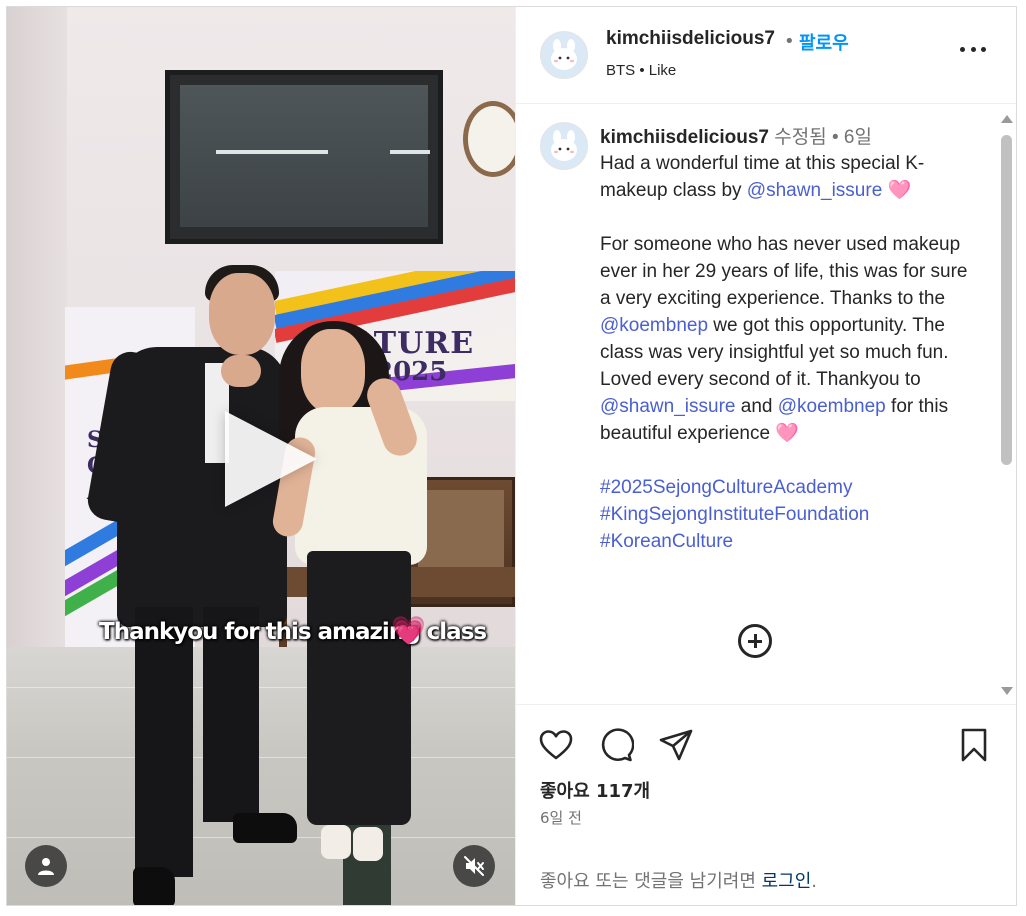 The width and height of the screenshot is (1026, 916). What do you see at coordinates (489, 139) in the screenshot?
I see `scene-clock` at bounding box center [489, 139].